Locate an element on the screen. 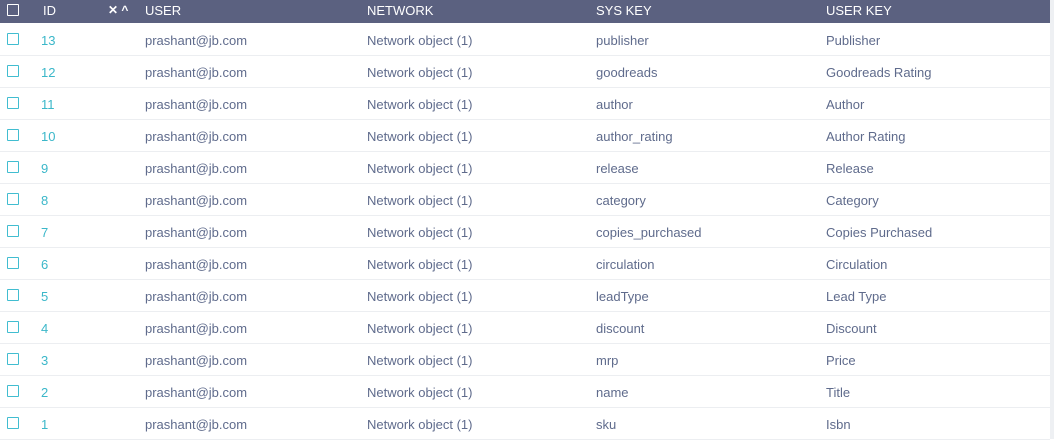 The height and width of the screenshot is (440, 1054). row-user-key: Release is located at coordinates (850, 168).